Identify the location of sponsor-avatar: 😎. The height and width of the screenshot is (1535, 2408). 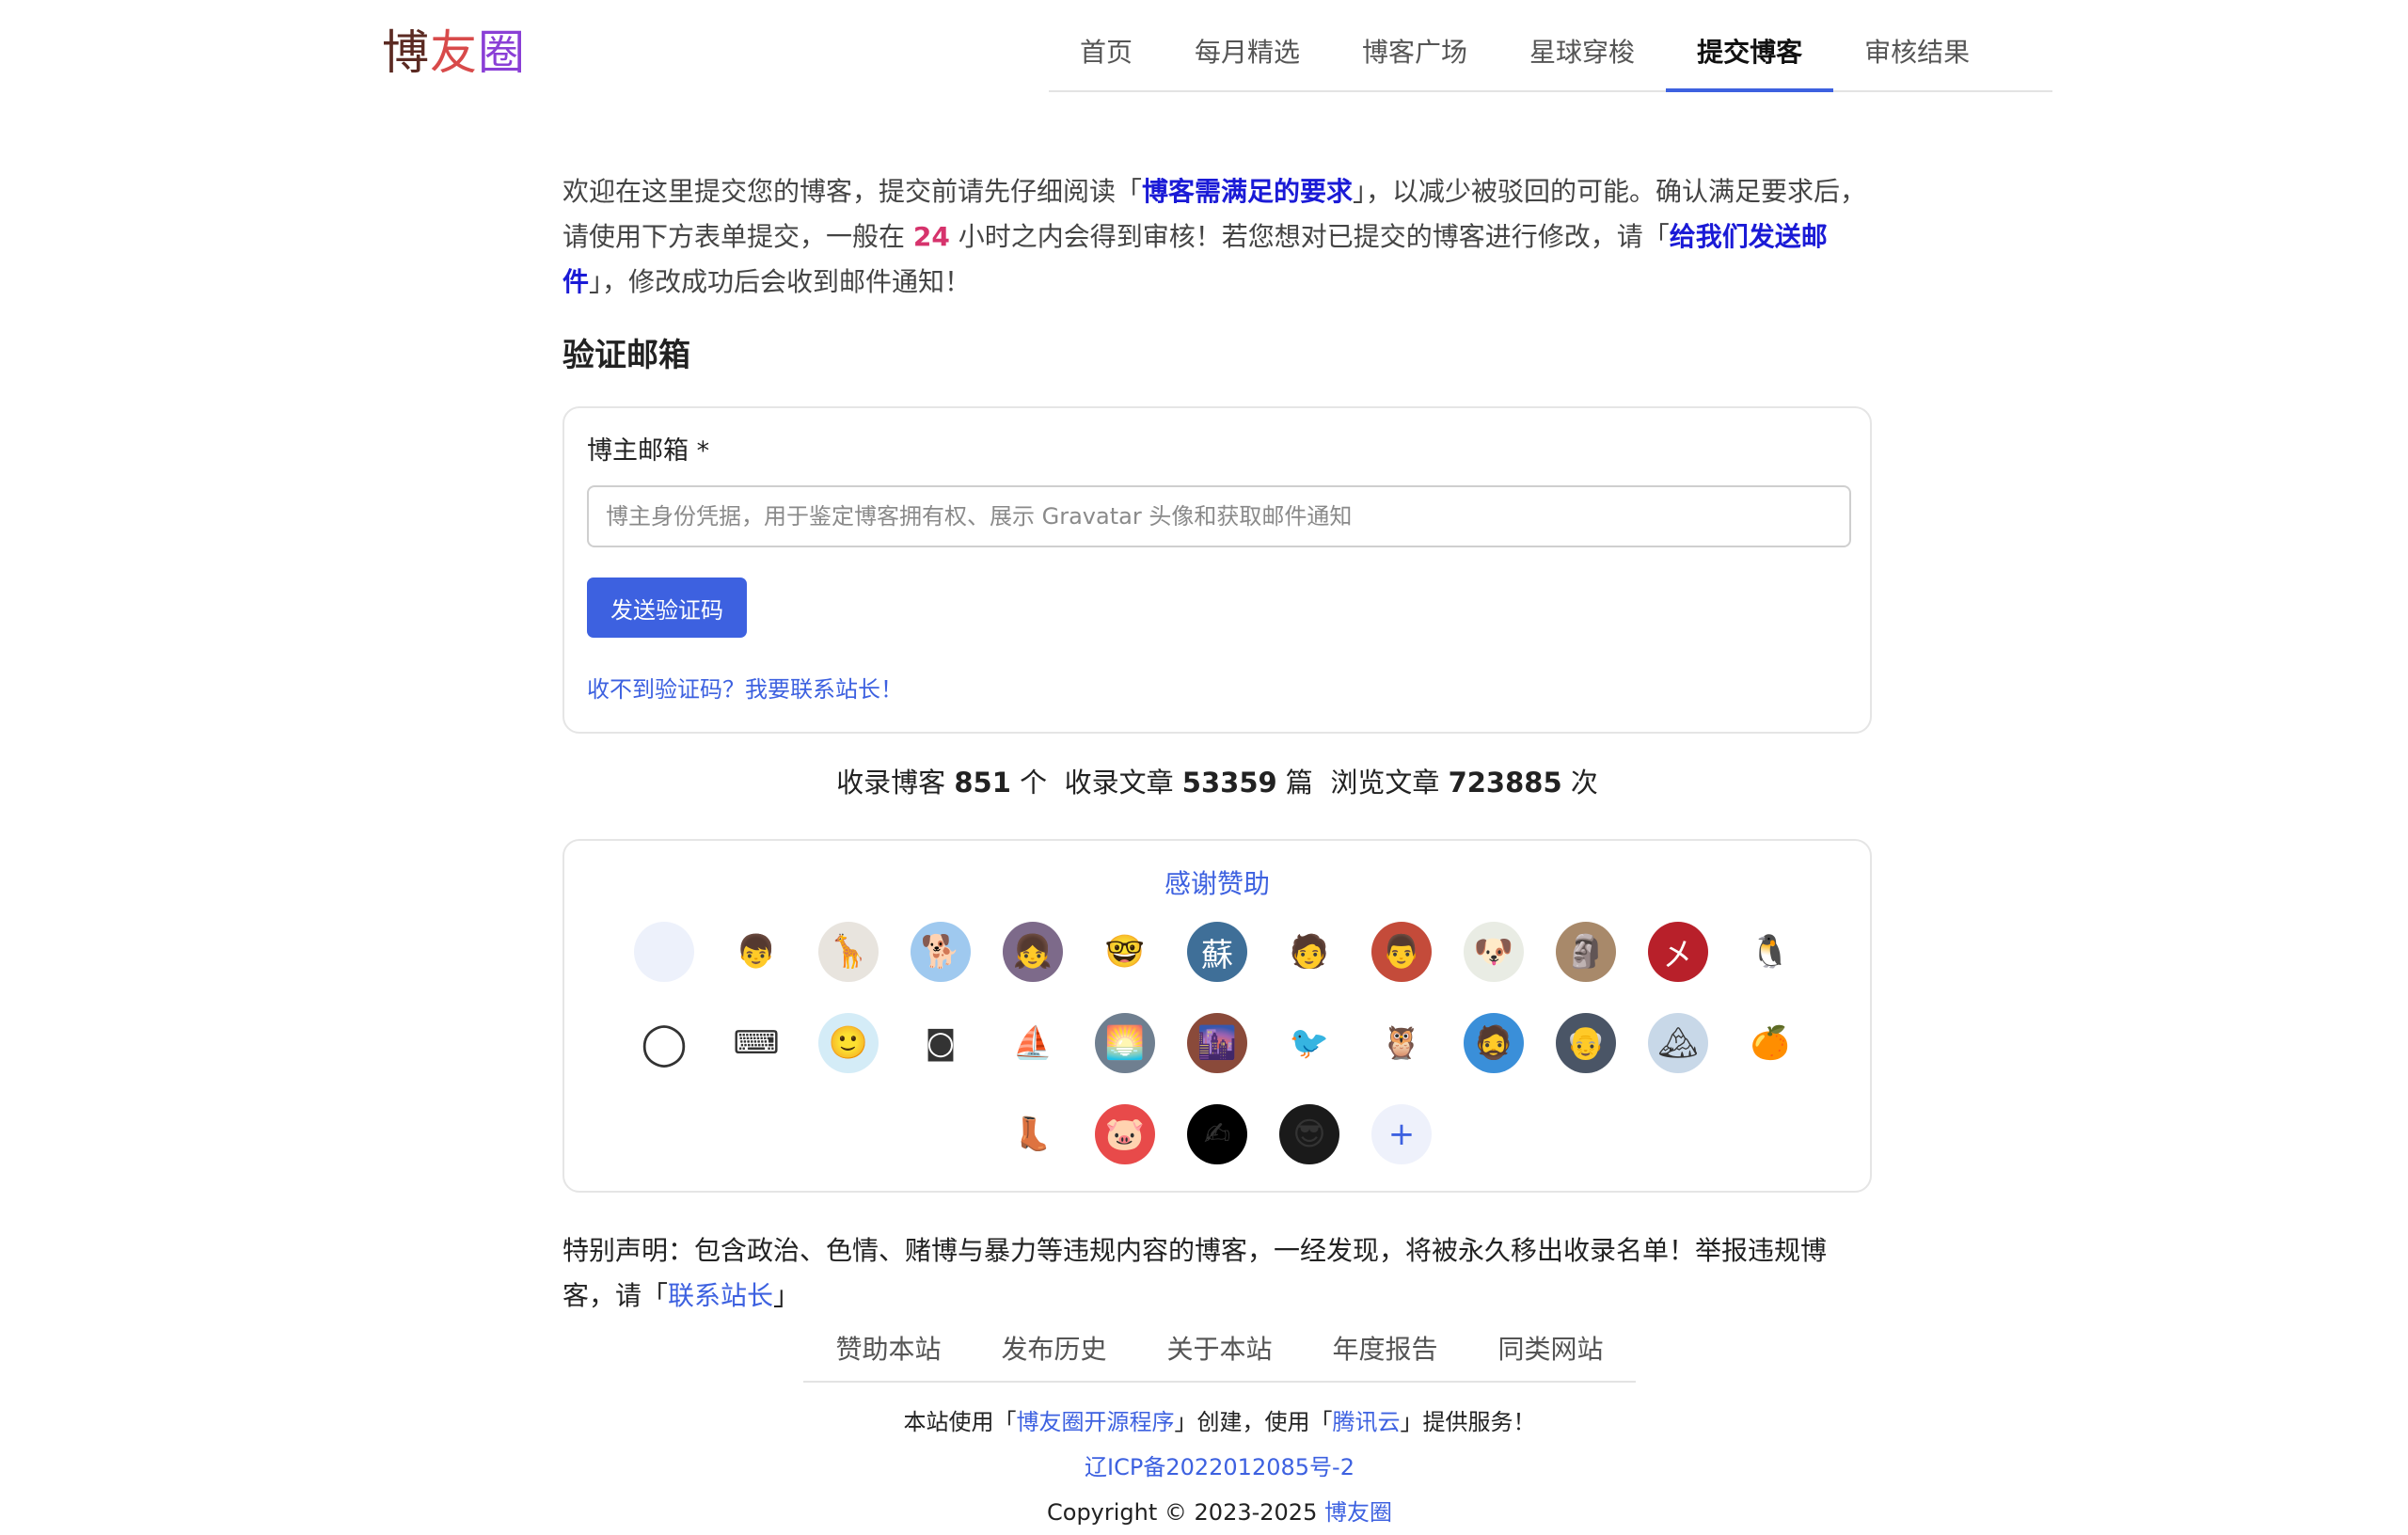
(1309, 1134).